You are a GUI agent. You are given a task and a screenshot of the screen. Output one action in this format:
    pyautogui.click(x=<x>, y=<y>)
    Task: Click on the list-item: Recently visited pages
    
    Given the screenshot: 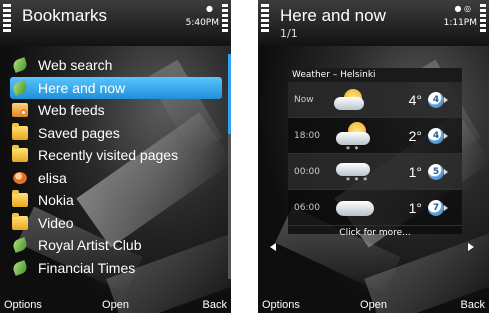 What is the action you would take?
    pyautogui.click(x=116, y=155)
    